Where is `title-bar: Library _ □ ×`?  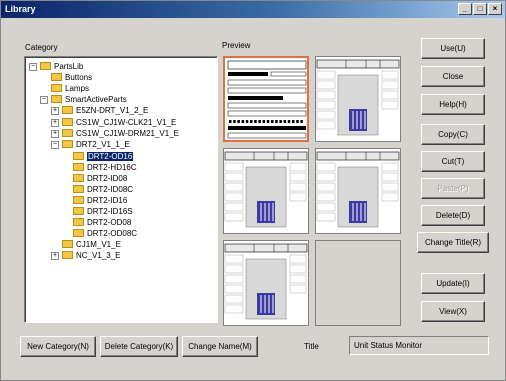 title-bar: Library _ □ × is located at coordinates (253, 9).